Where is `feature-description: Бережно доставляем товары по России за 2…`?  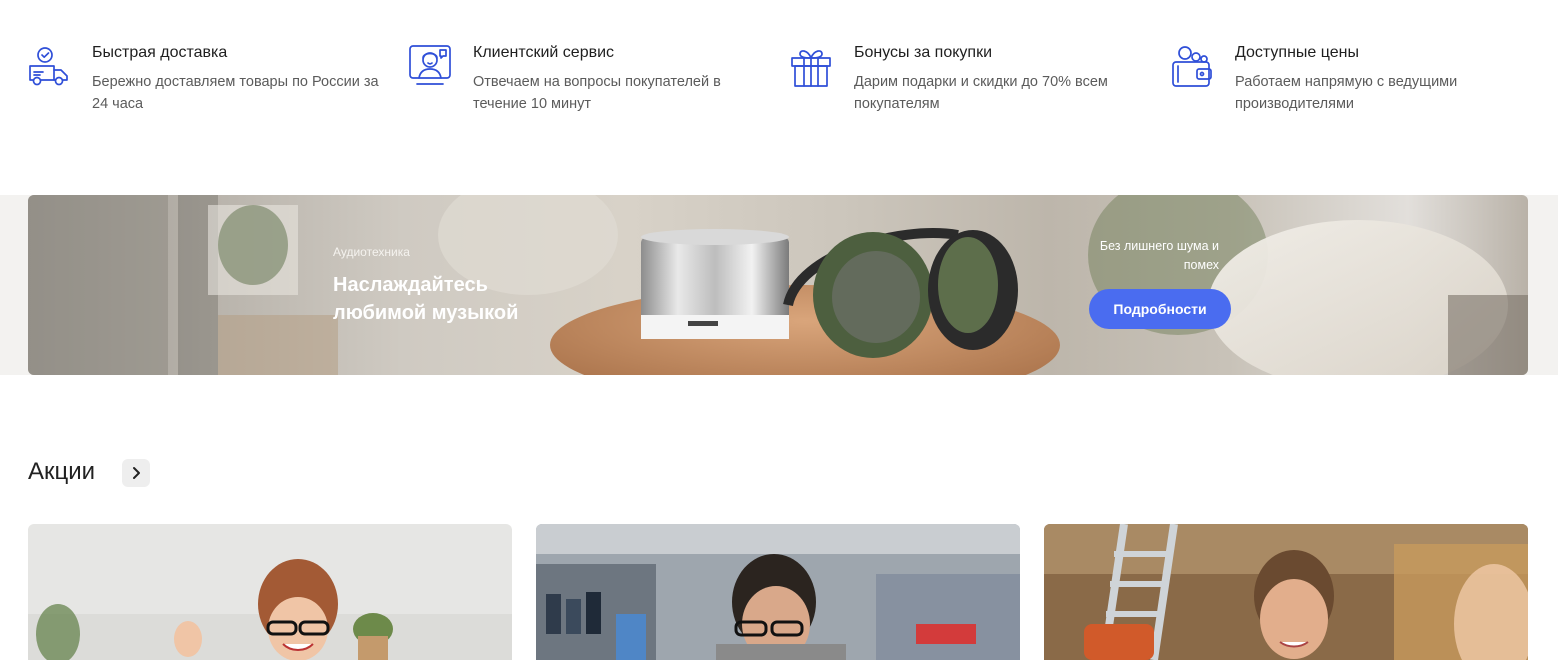 feature-description: Бережно доставляем товары по России за 2… is located at coordinates (235, 93).